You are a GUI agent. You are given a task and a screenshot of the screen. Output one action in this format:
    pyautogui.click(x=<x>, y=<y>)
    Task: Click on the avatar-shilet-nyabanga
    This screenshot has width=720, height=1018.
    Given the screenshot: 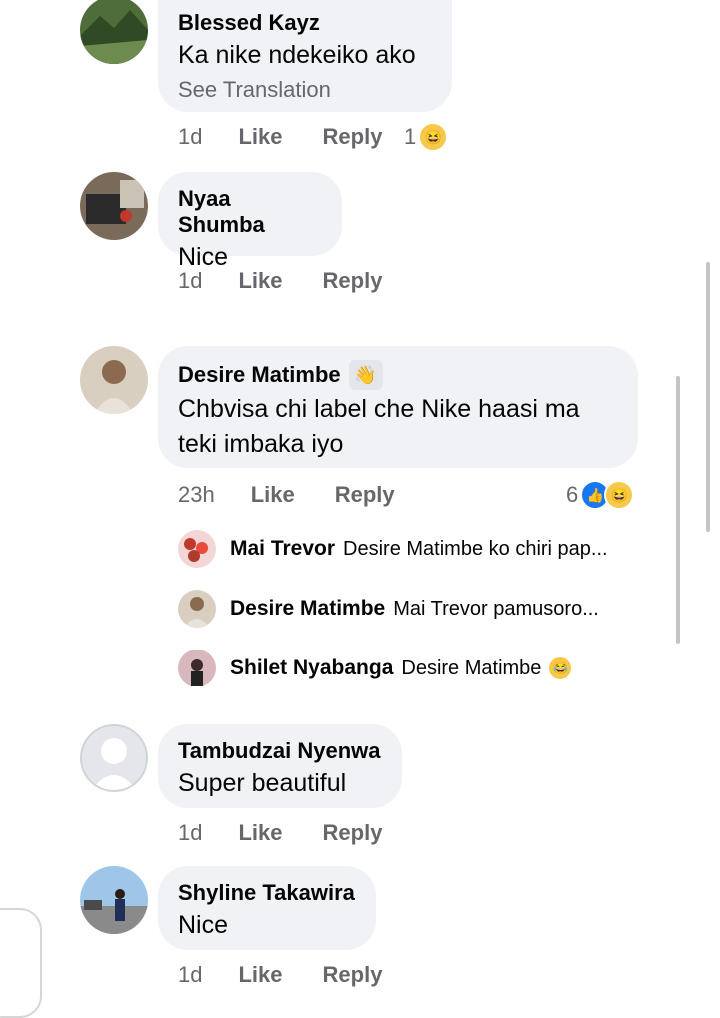 What is the action you would take?
    pyautogui.click(x=197, y=668)
    